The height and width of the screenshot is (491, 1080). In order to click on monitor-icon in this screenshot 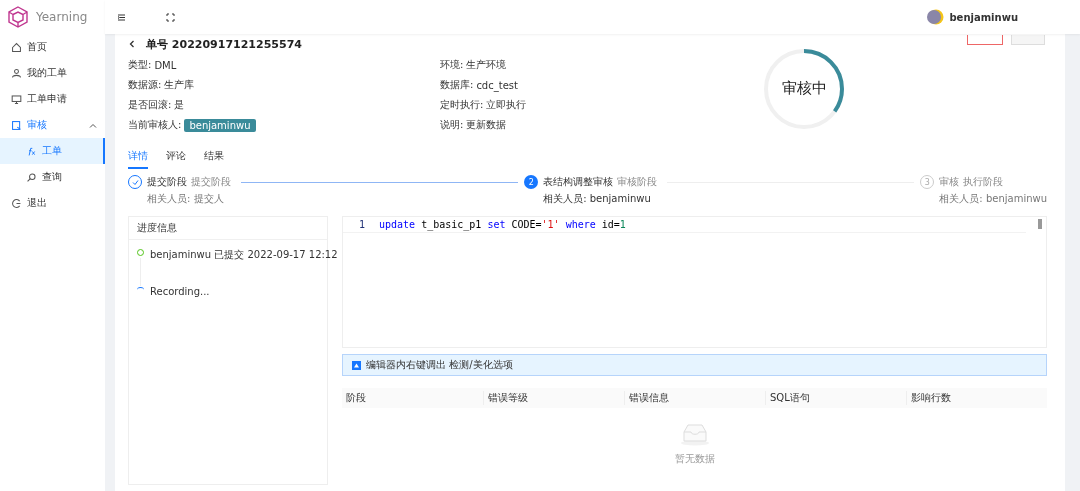, I will do `click(16, 99)`.